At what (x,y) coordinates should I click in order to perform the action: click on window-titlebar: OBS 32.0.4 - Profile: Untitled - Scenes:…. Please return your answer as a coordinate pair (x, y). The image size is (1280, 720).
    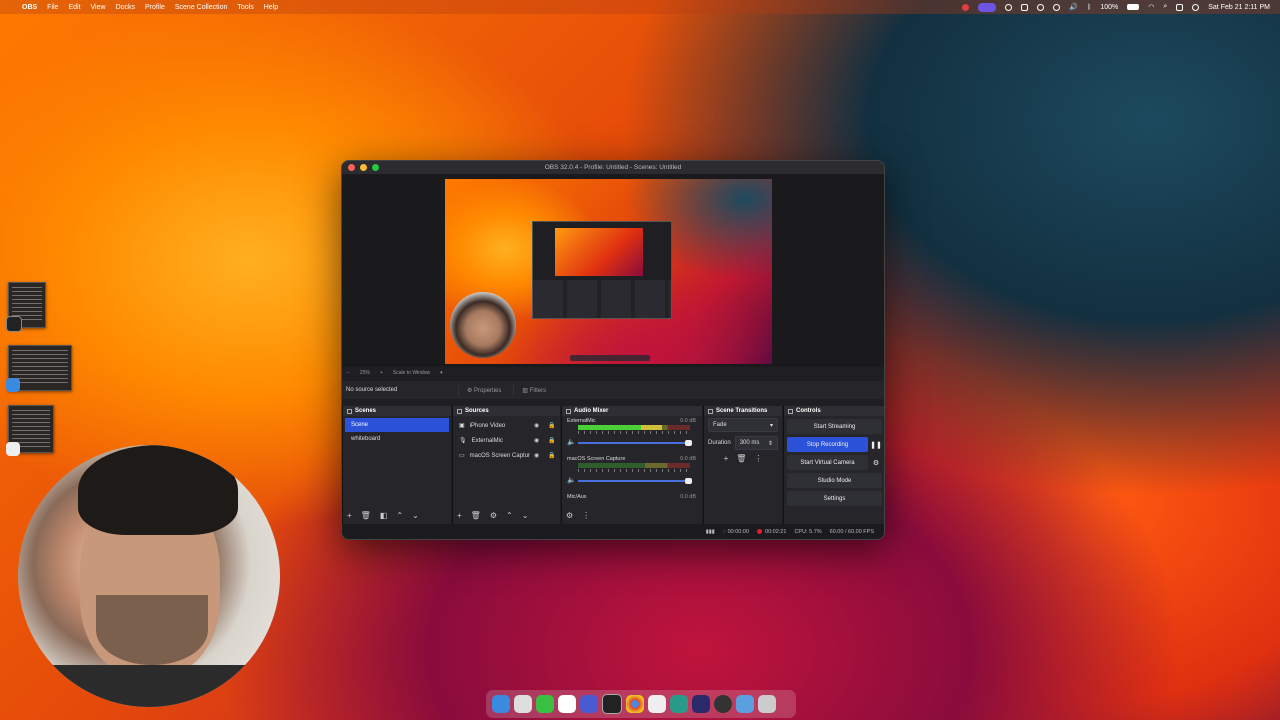
    Looking at the image, I should click on (613, 167).